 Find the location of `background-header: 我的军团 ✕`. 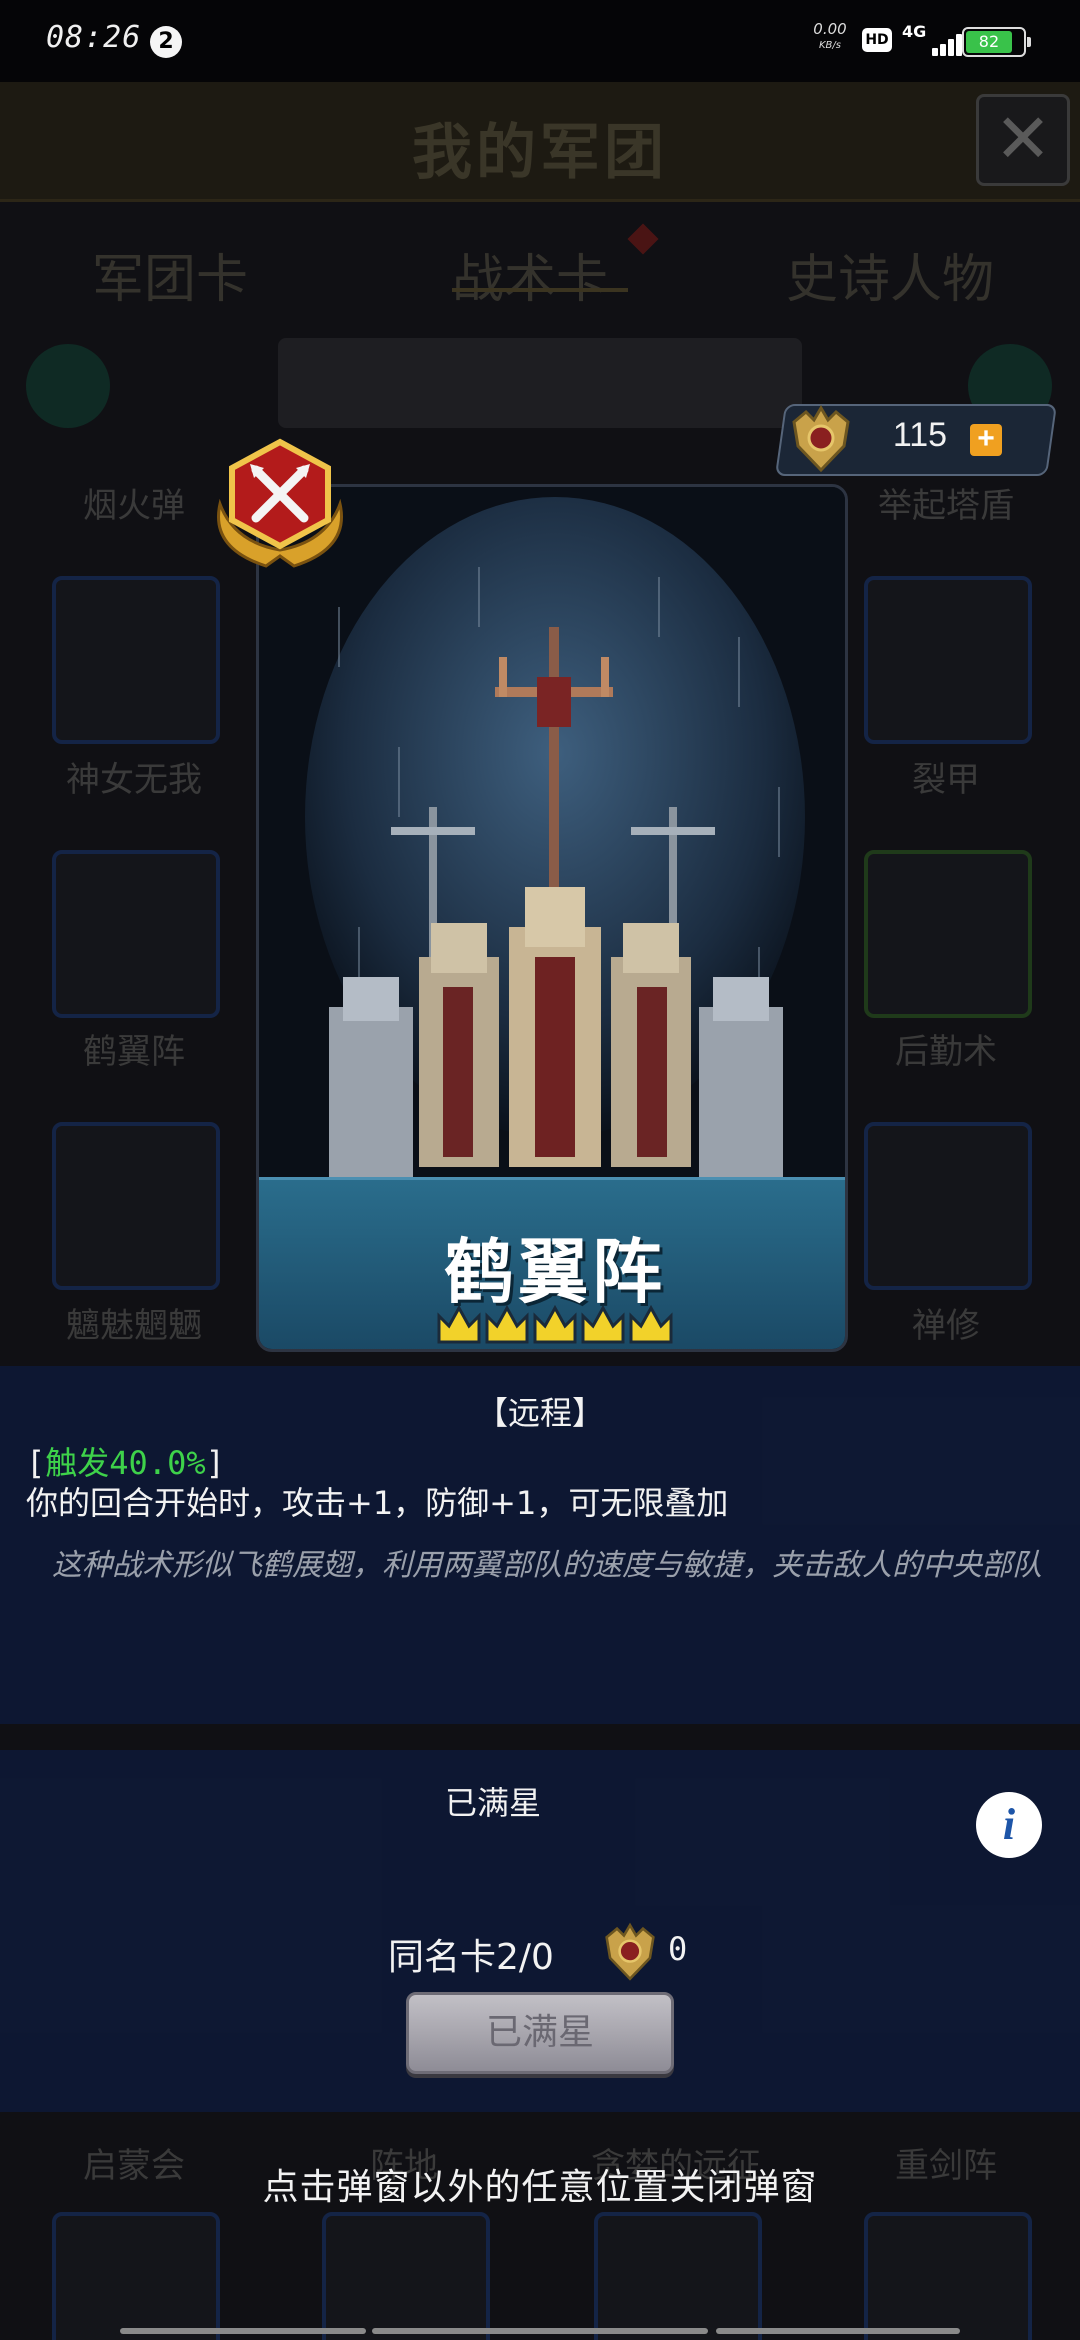

background-header: 我的军团 ✕ is located at coordinates (540, 142).